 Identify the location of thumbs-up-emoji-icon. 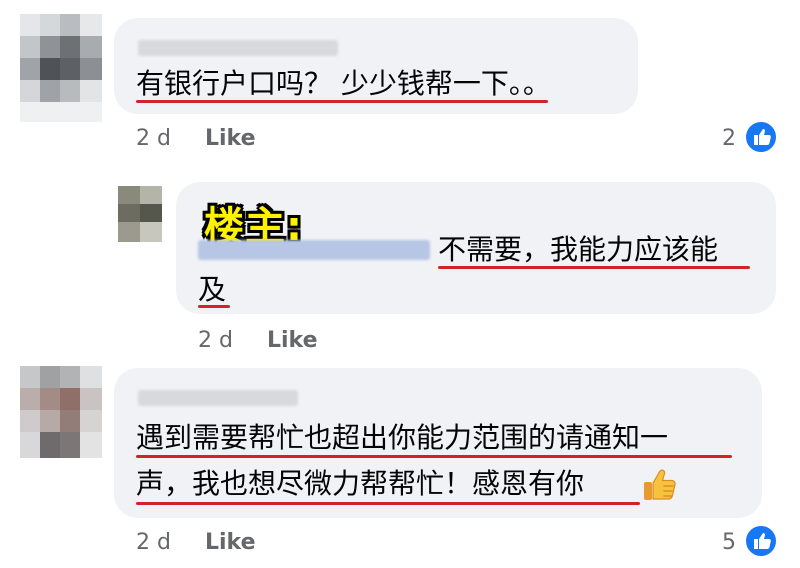
(660, 486).